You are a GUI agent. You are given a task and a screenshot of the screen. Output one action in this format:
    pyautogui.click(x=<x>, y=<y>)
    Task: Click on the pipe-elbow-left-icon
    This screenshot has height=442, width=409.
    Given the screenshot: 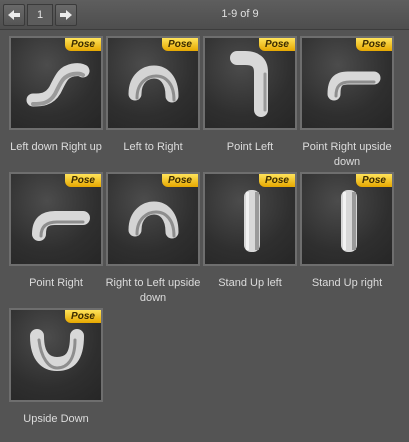 What is the action you would take?
    pyautogui.click(x=249, y=84)
    